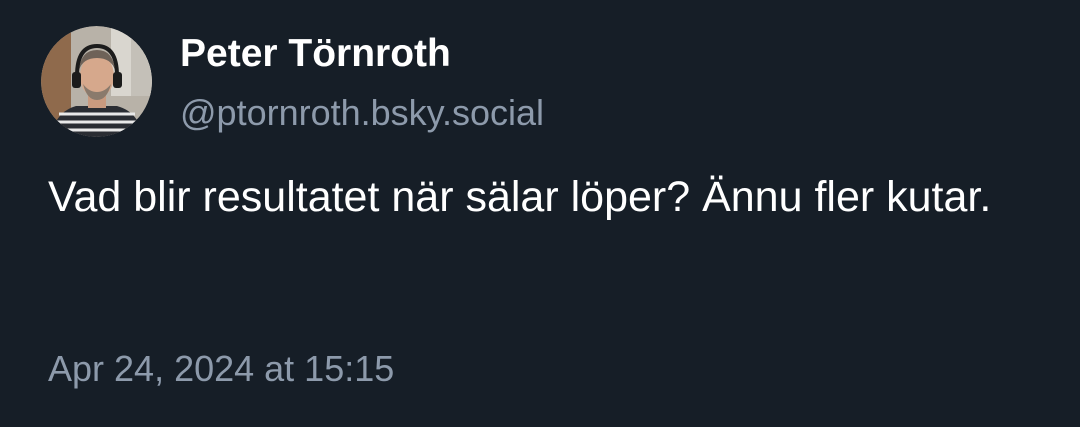 This screenshot has width=1080, height=427. I want to click on author-avatar, so click(96, 81).